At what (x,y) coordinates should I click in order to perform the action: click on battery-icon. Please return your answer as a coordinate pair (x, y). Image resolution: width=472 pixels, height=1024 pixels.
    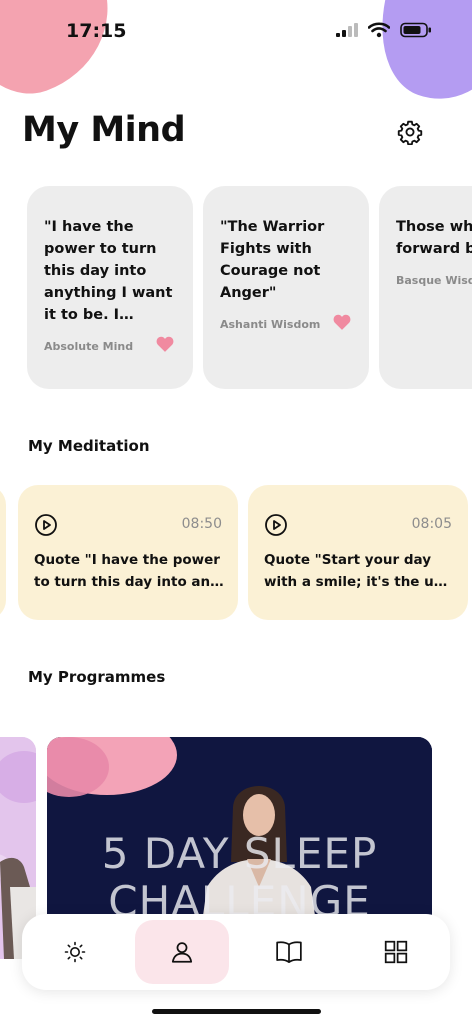
    Looking at the image, I should click on (415, 30).